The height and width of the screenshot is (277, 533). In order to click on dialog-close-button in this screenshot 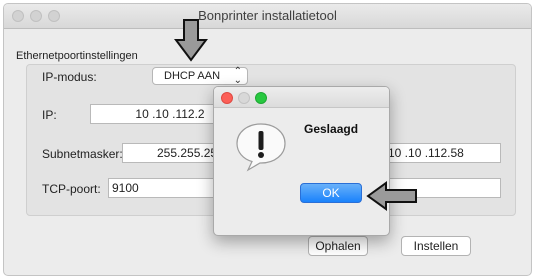, I will do `click(227, 98)`.